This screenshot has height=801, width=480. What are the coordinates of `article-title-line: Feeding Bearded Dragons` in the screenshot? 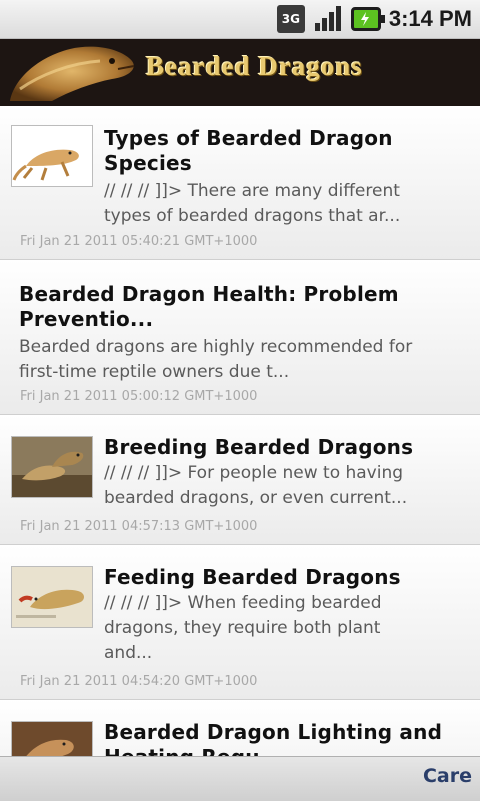 It's located at (252, 577).